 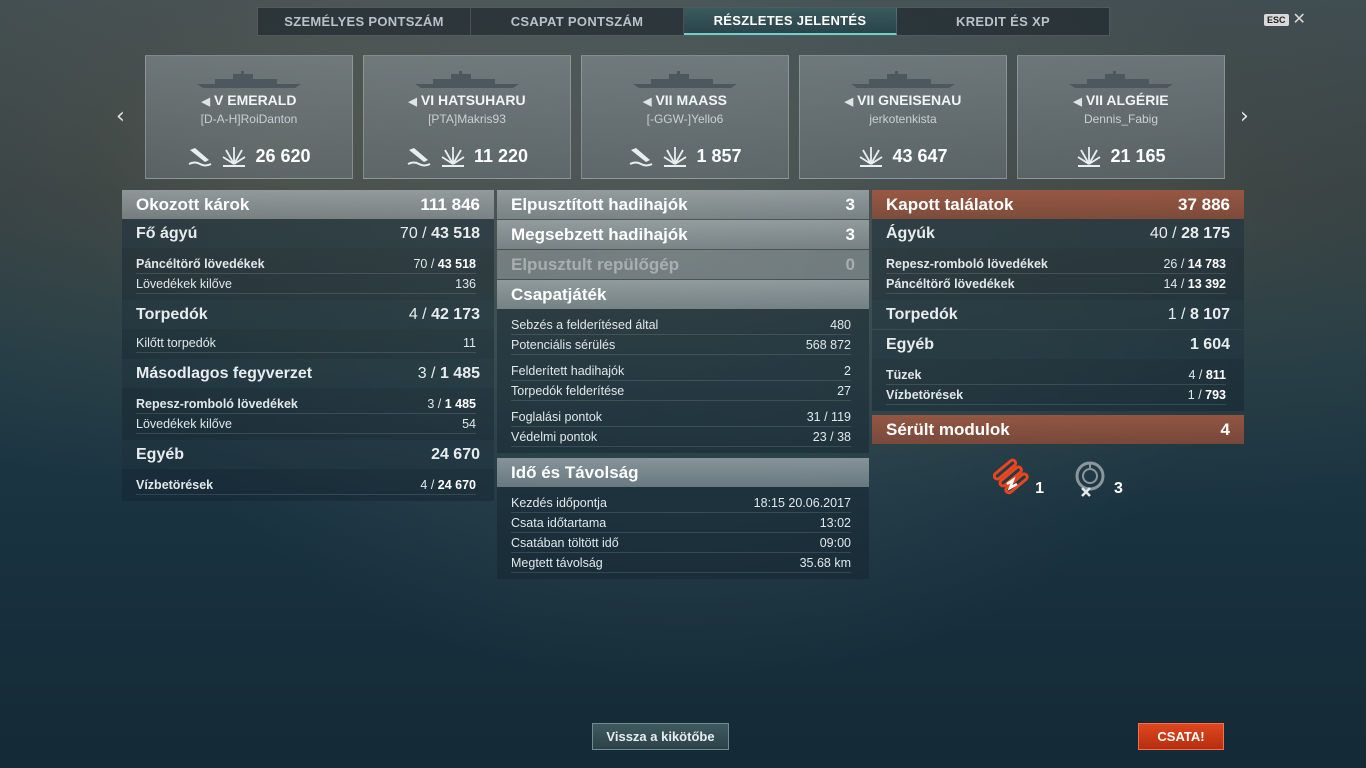 I want to click on torpedoes-value: 4 / 42 173, so click(x=444, y=314).